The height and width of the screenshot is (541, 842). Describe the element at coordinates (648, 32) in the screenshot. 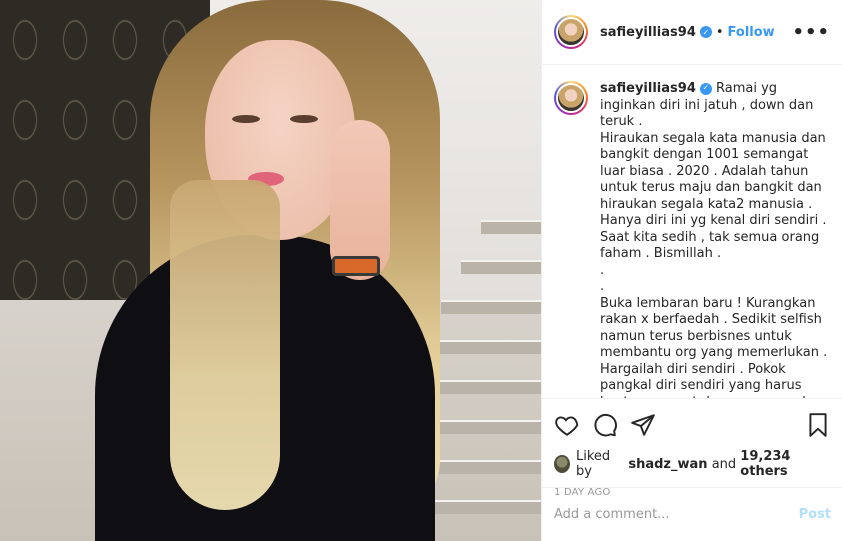

I see `header-username: safieyillias94` at that location.